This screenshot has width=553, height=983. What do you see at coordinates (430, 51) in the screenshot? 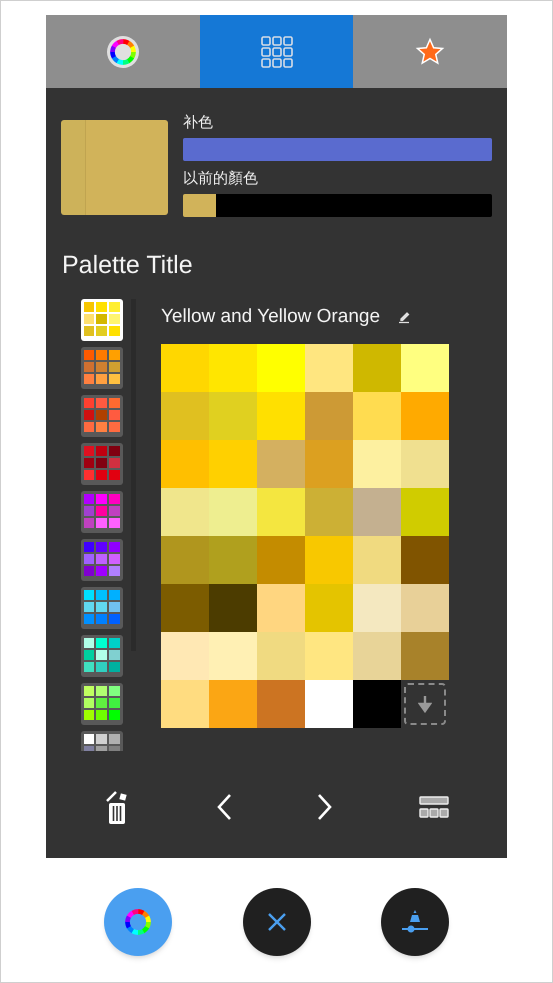
I see `star-icon` at bounding box center [430, 51].